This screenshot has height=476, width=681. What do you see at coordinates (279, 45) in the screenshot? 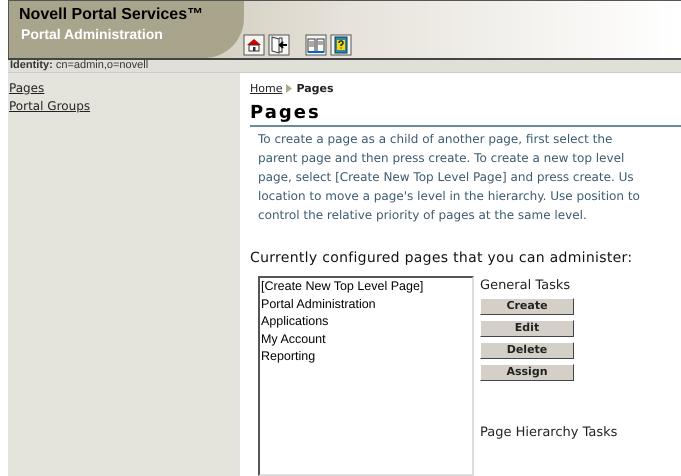
I see `door-arrow-button` at bounding box center [279, 45].